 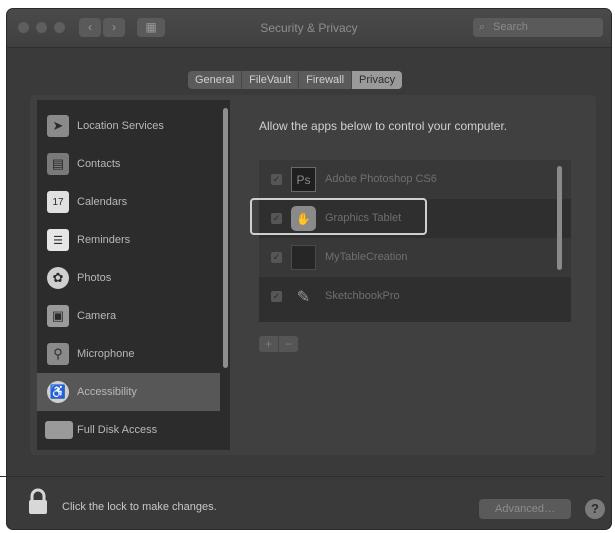 What do you see at coordinates (58, 316) in the screenshot?
I see `camera-icon: ▣` at bounding box center [58, 316].